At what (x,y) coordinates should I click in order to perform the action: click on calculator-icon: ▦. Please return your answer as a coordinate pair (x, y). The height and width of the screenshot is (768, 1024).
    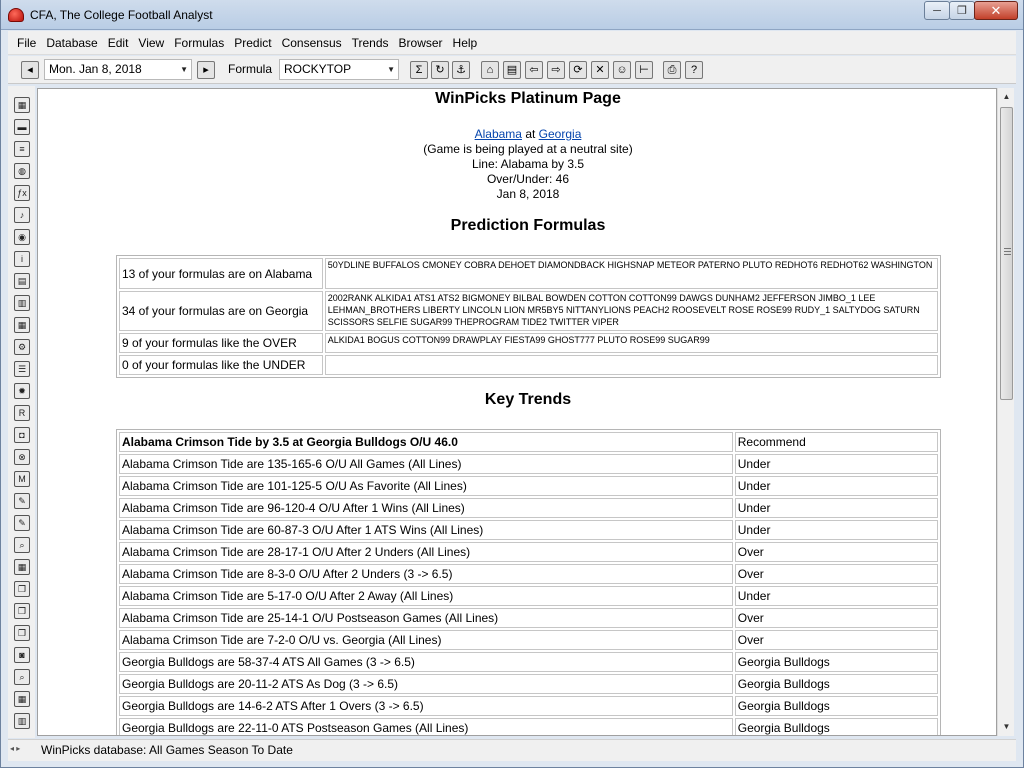
    Looking at the image, I should click on (22, 699).